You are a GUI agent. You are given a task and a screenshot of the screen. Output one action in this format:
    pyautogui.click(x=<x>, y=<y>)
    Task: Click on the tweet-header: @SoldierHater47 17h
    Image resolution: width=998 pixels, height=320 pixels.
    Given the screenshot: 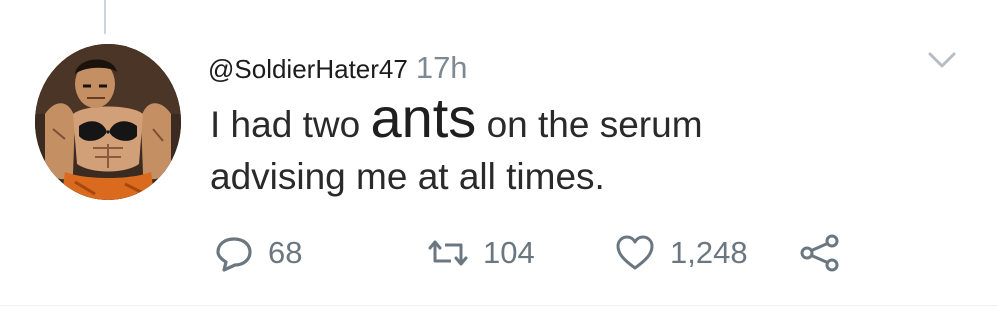 What is the action you would take?
    pyautogui.click(x=338, y=70)
    